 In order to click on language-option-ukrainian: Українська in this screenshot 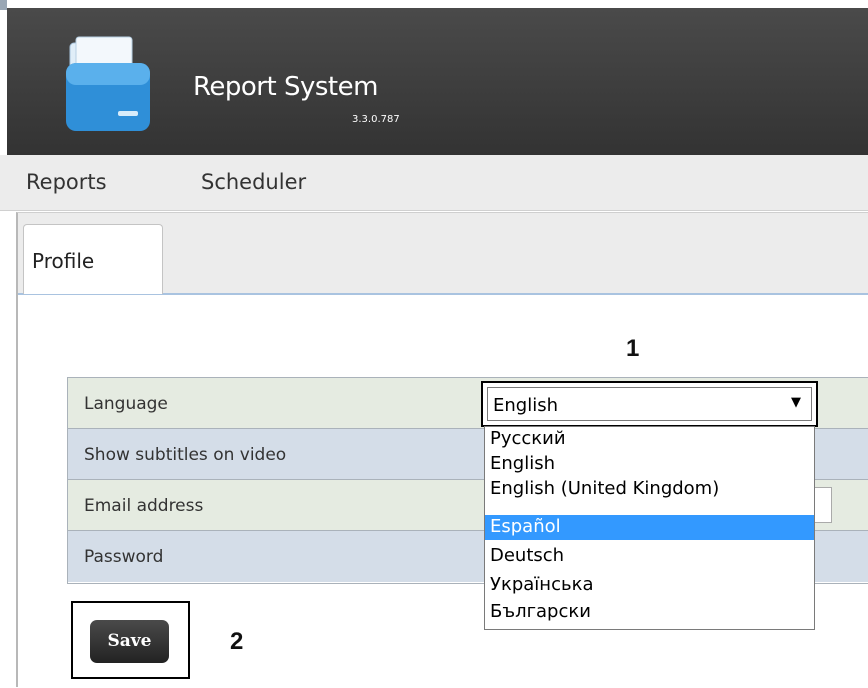, I will do `click(649, 585)`.